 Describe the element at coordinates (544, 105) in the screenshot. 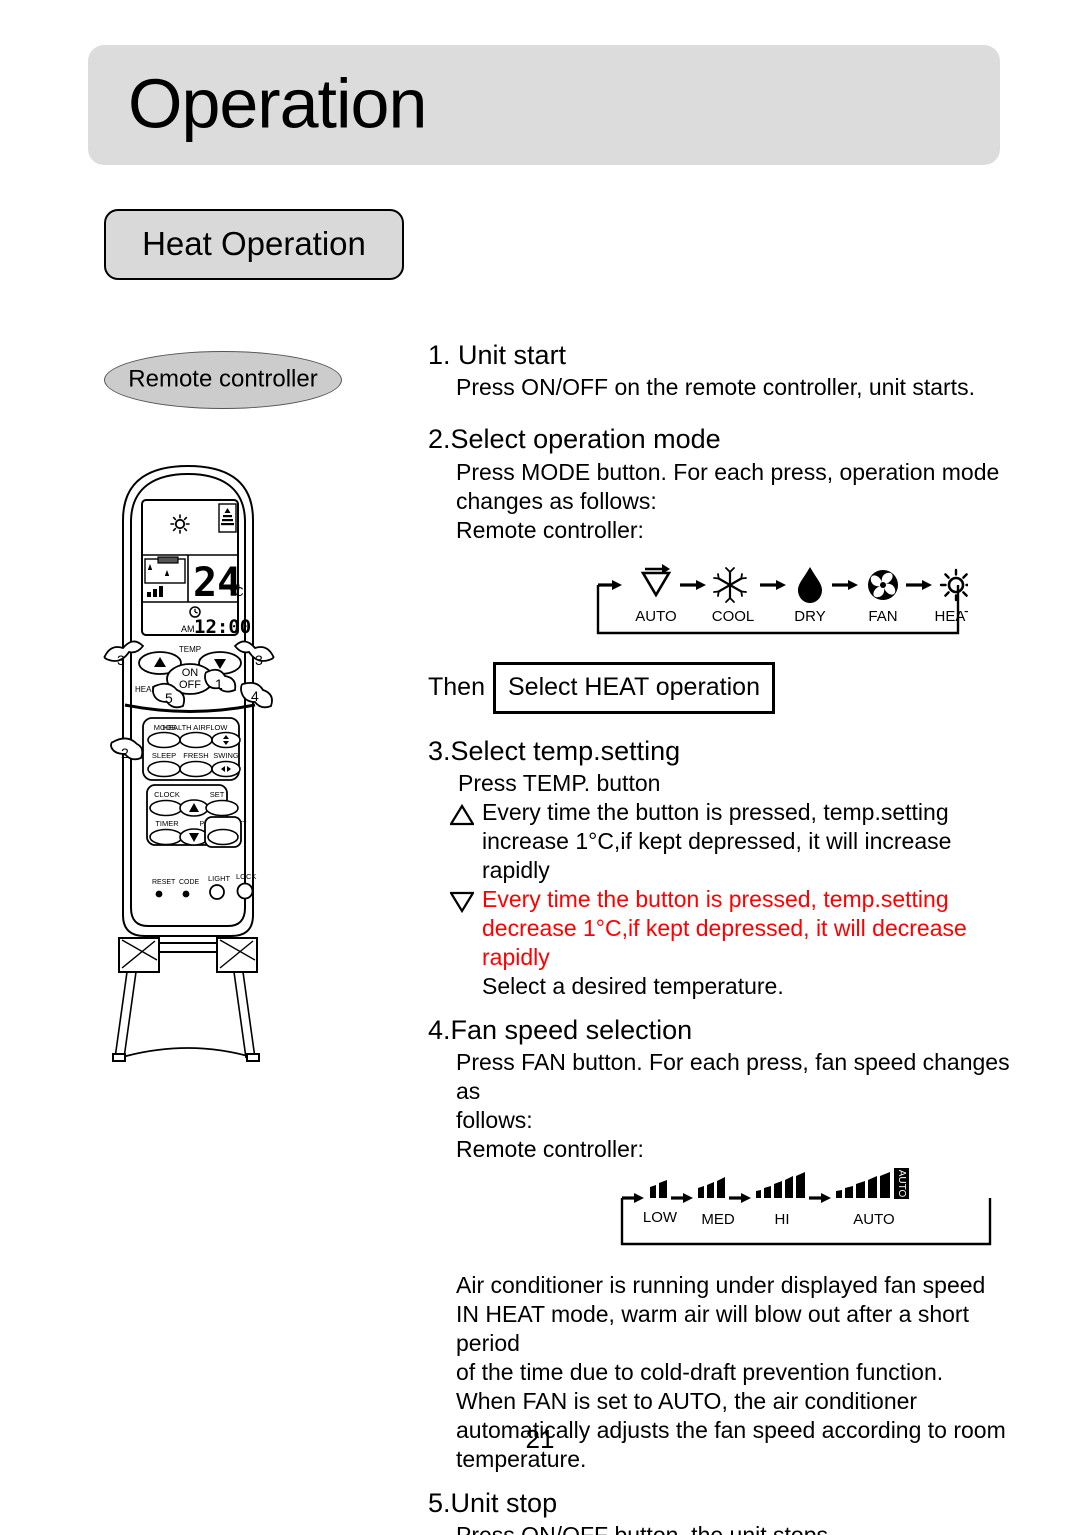

I see `chapter-banner: Operation` at that location.